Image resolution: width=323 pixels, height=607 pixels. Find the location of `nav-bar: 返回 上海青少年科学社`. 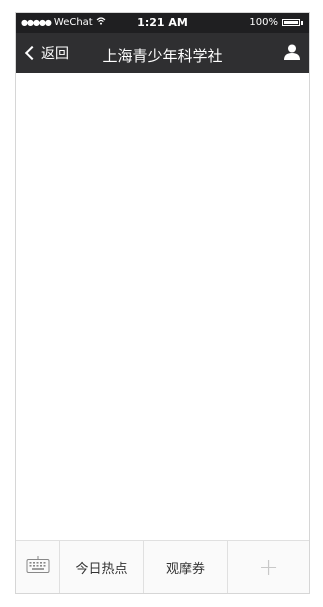

nav-bar: 返回 上海青少年科学社 is located at coordinates (162, 53).